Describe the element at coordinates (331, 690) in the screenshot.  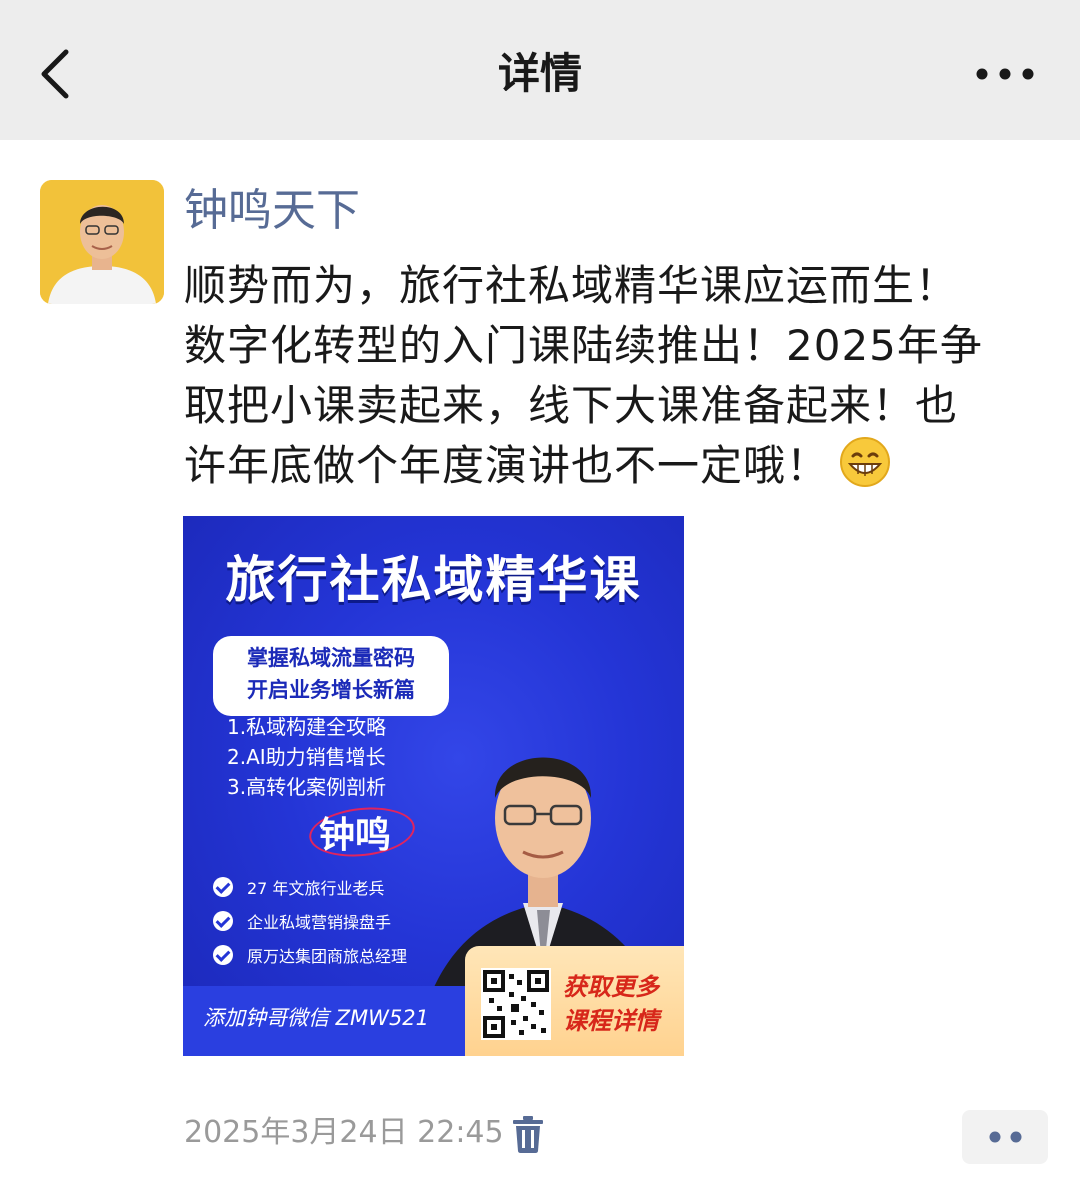
I see `poster-highlight-line: 开启业务增长新篇` at that location.